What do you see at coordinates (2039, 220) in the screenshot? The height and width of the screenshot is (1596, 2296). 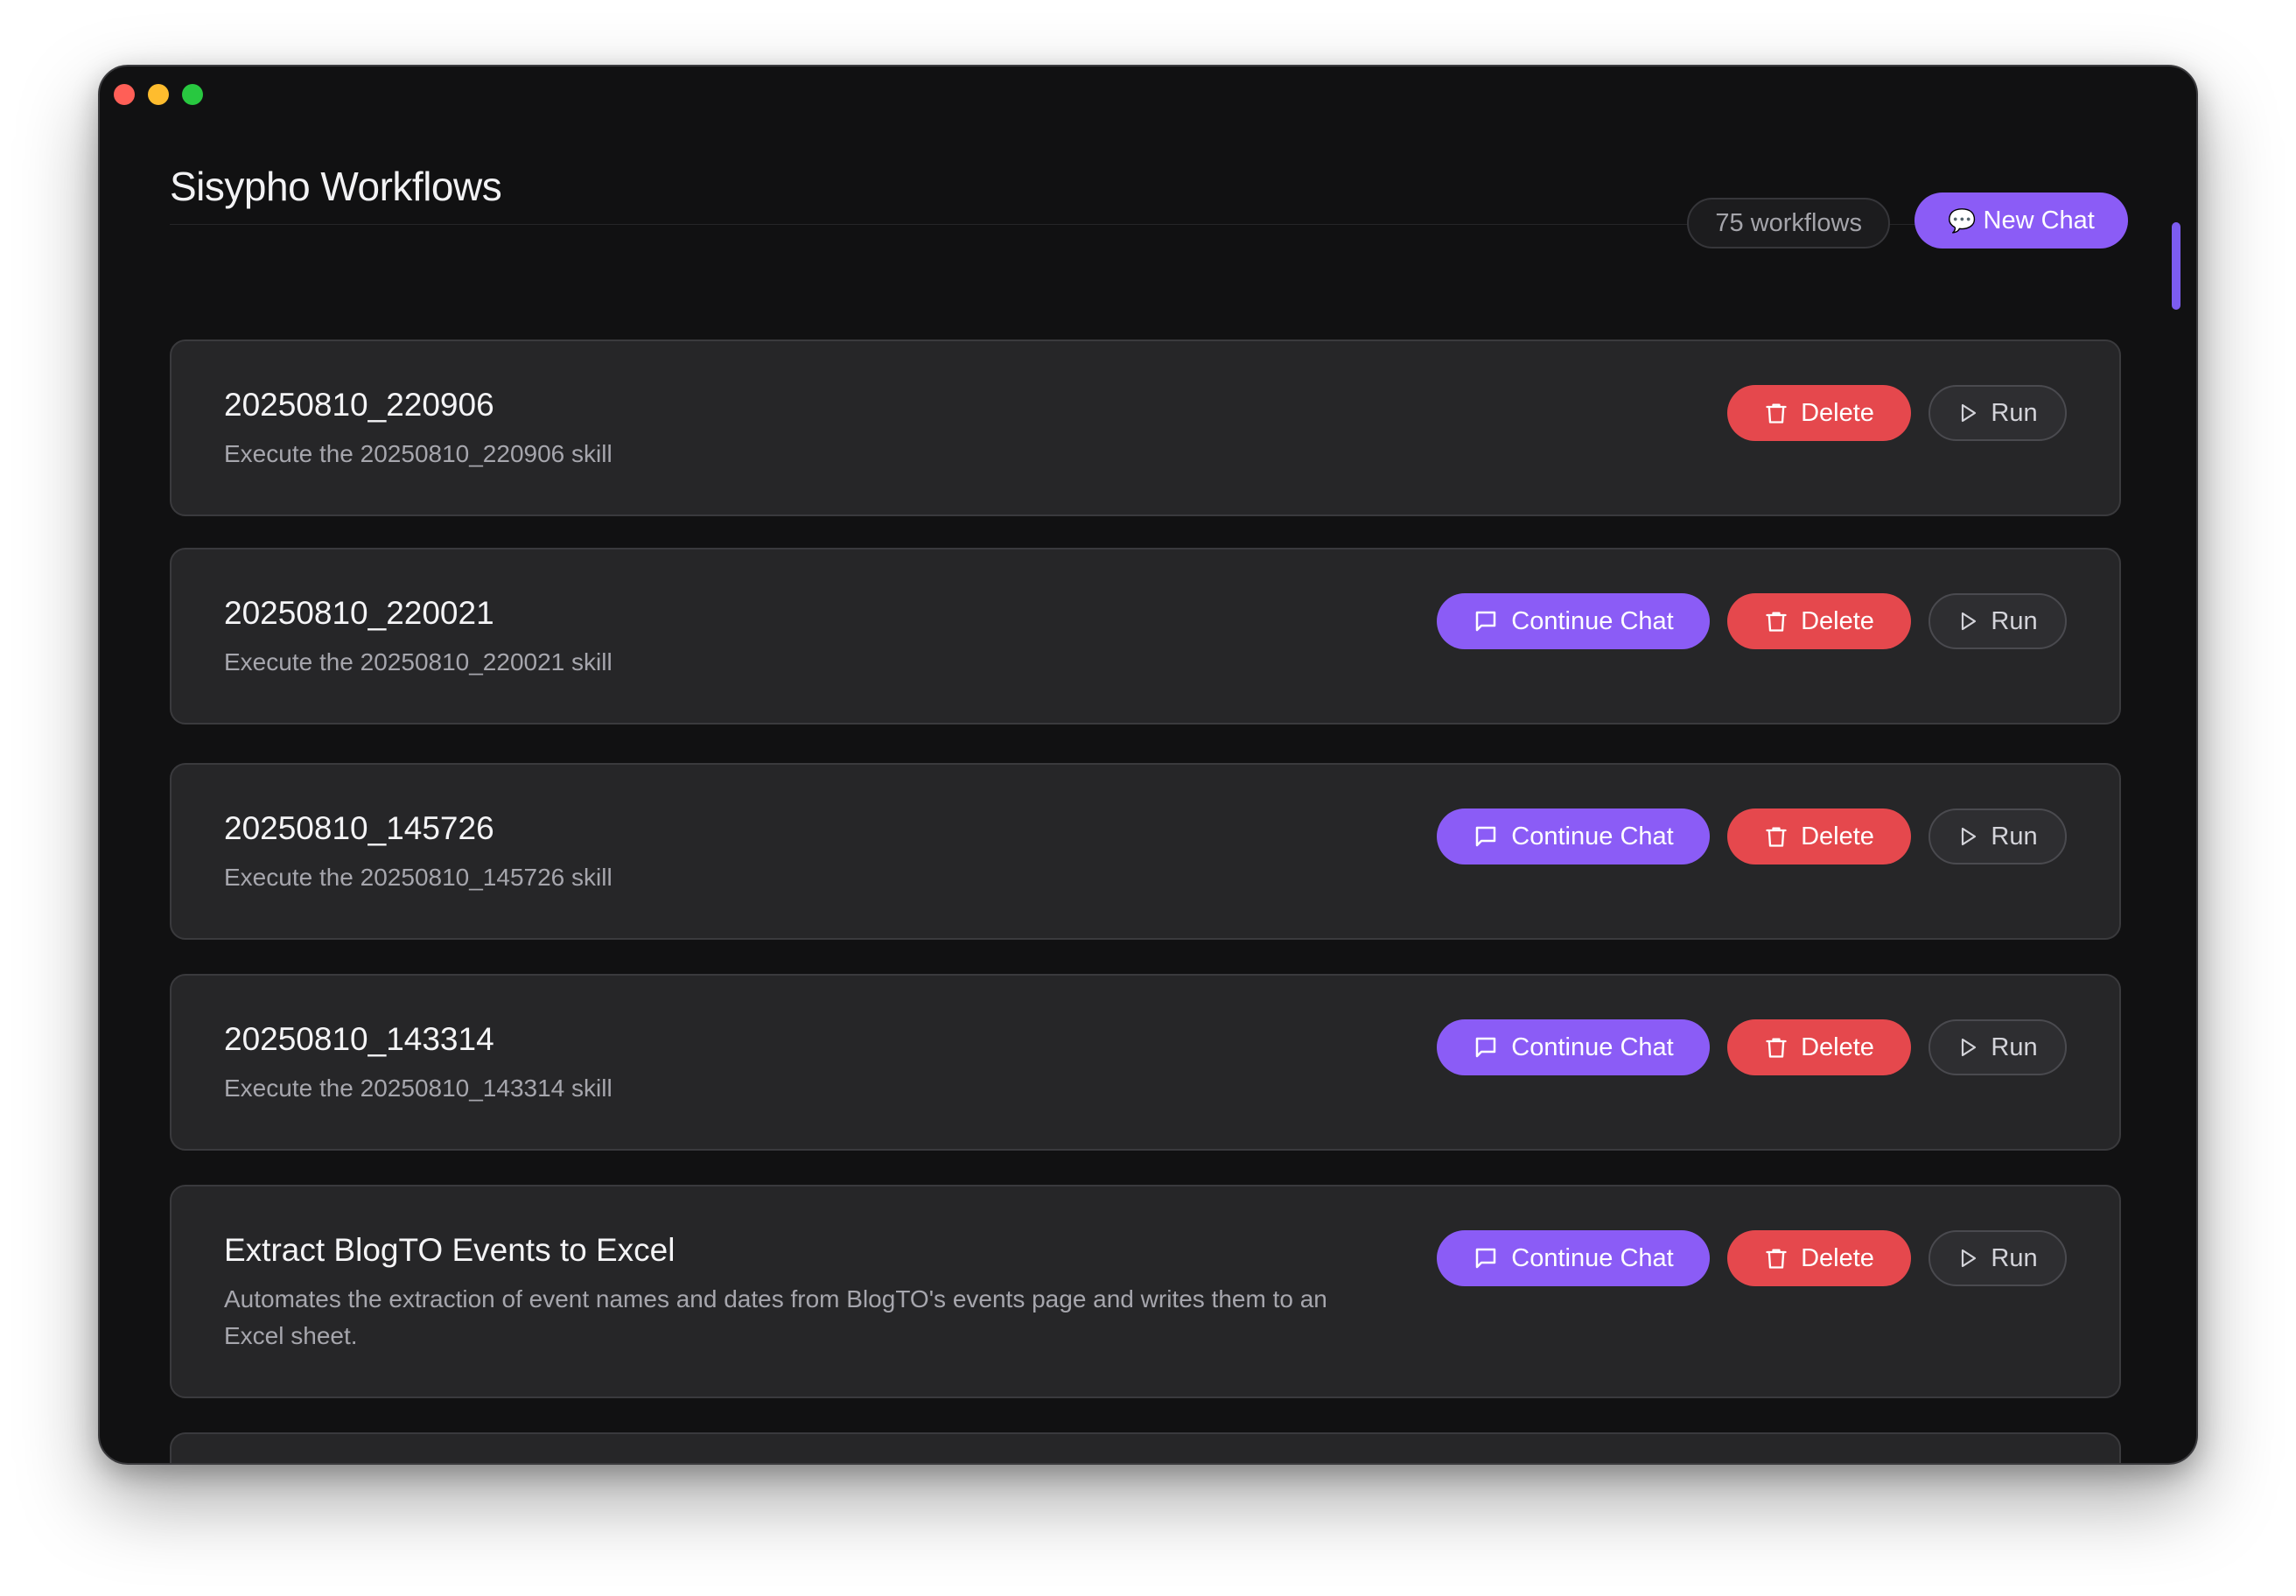 I see `new-chat-label: New Chat` at bounding box center [2039, 220].